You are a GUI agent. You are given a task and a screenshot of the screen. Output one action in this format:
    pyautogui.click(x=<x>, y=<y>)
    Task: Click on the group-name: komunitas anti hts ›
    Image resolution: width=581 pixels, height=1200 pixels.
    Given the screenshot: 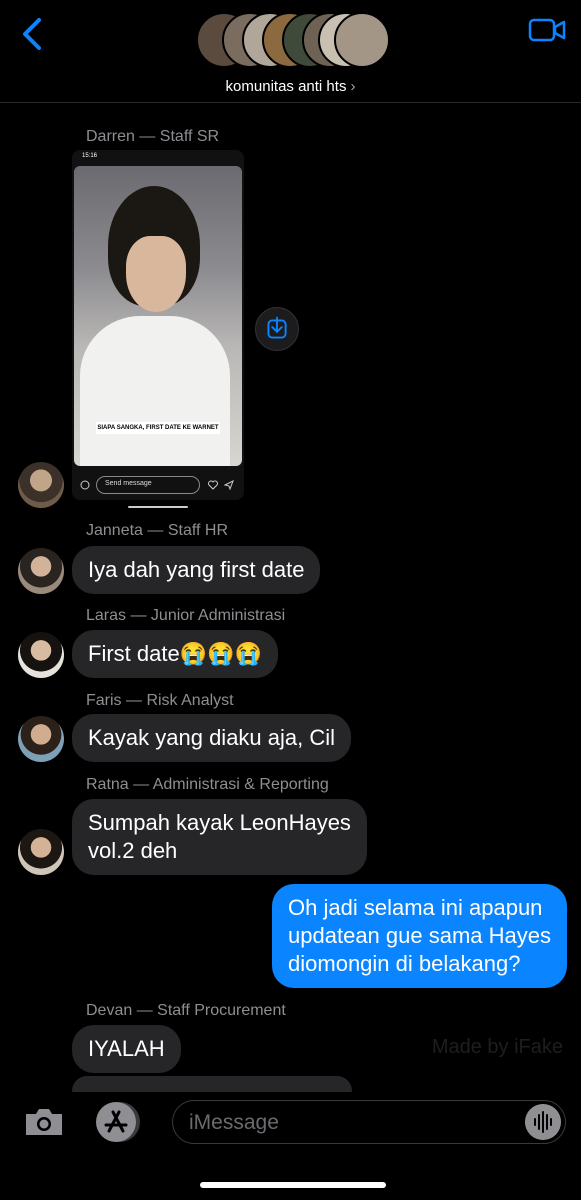 What is the action you would take?
    pyautogui.click(x=290, y=86)
    